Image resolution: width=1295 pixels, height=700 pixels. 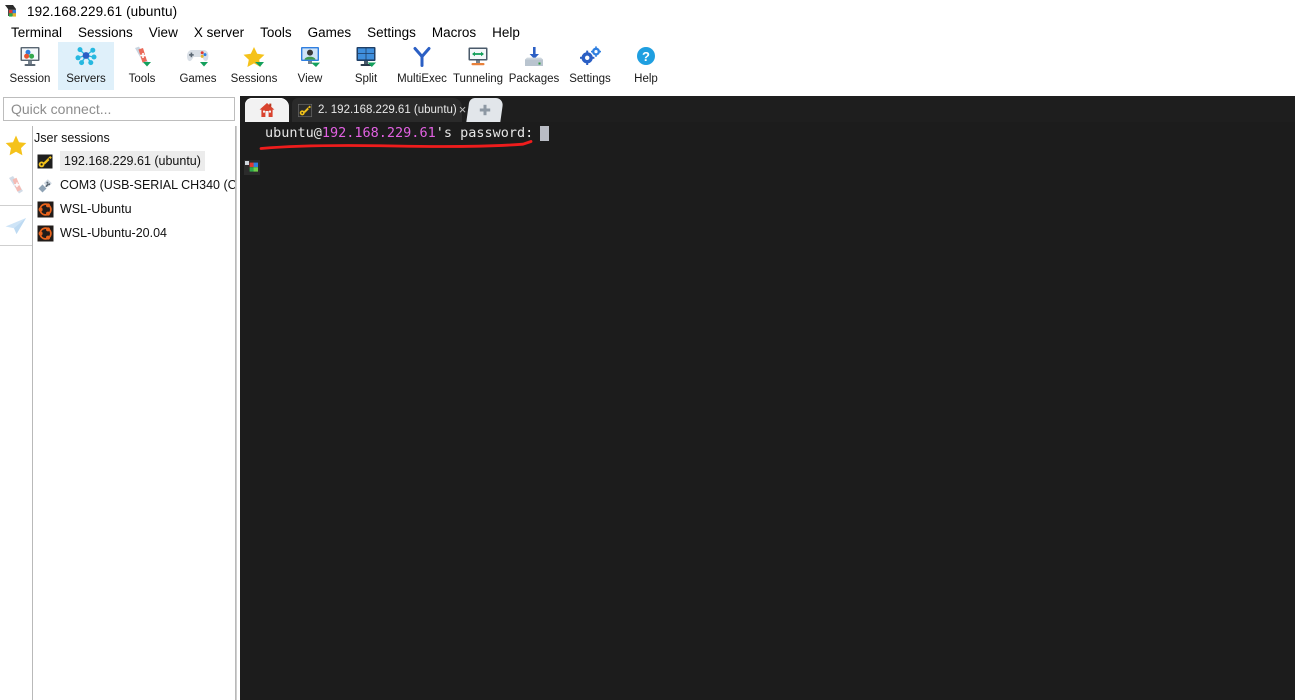 I want to click on swiss-knife-icon, so click(x=16, y=186).